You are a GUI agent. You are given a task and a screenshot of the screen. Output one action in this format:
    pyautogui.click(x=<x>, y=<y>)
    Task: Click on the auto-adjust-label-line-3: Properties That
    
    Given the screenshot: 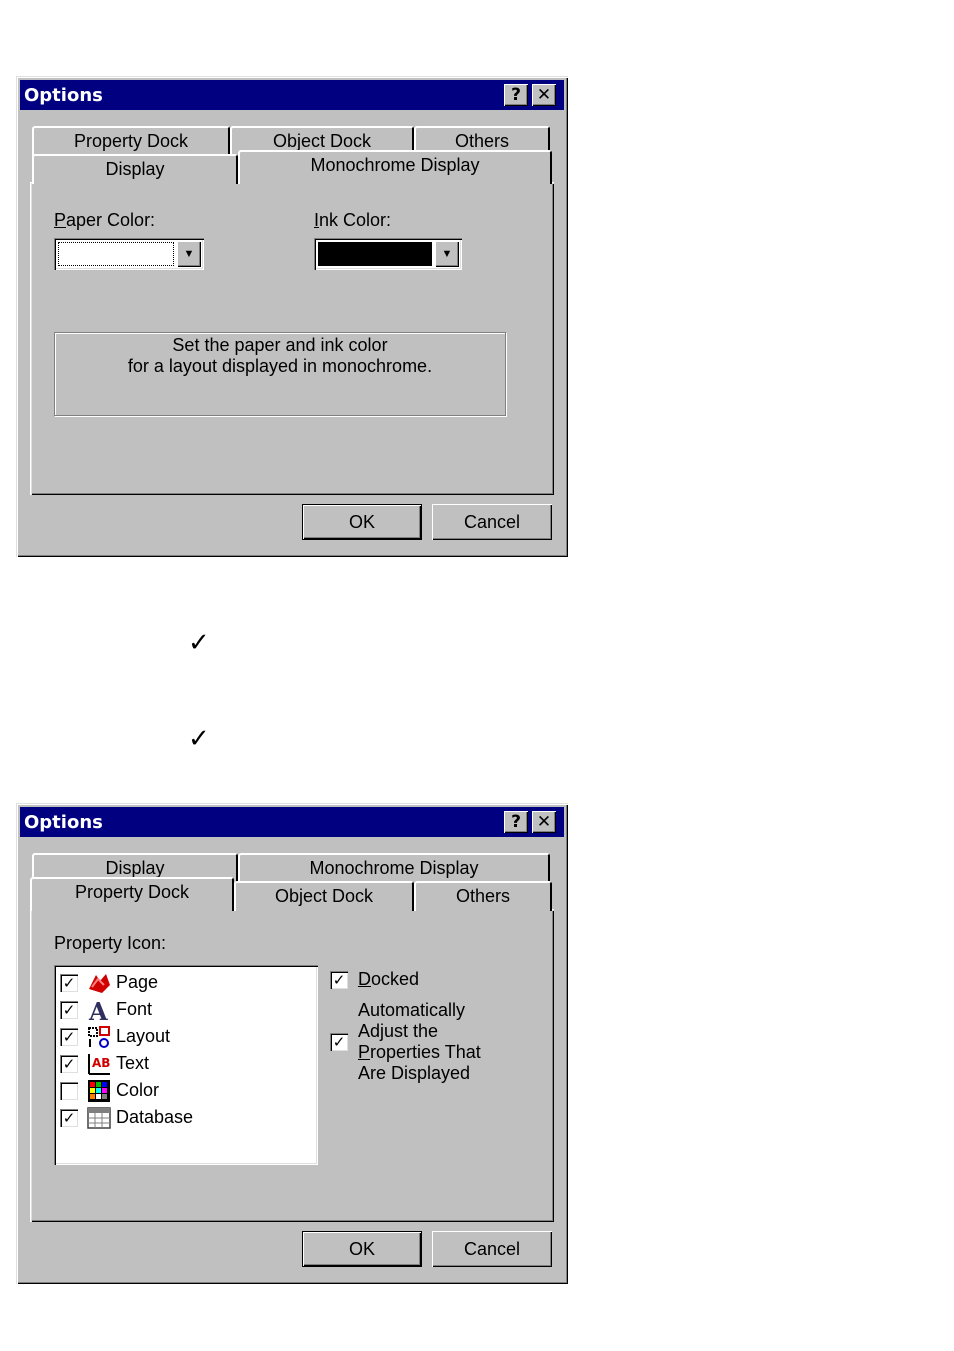 What is the action you would take?
    pyautogui.click(x=419, y=1052)
    